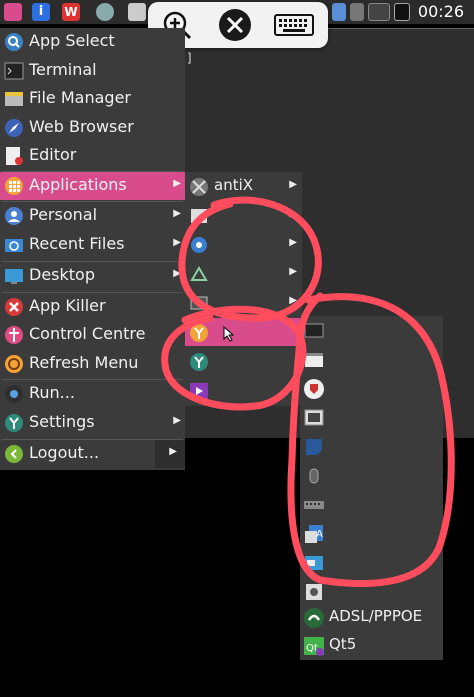 The height and width of the screenshot is (697, 474). I want to click on menu-item-label: Web Browser, so click(81, 126).